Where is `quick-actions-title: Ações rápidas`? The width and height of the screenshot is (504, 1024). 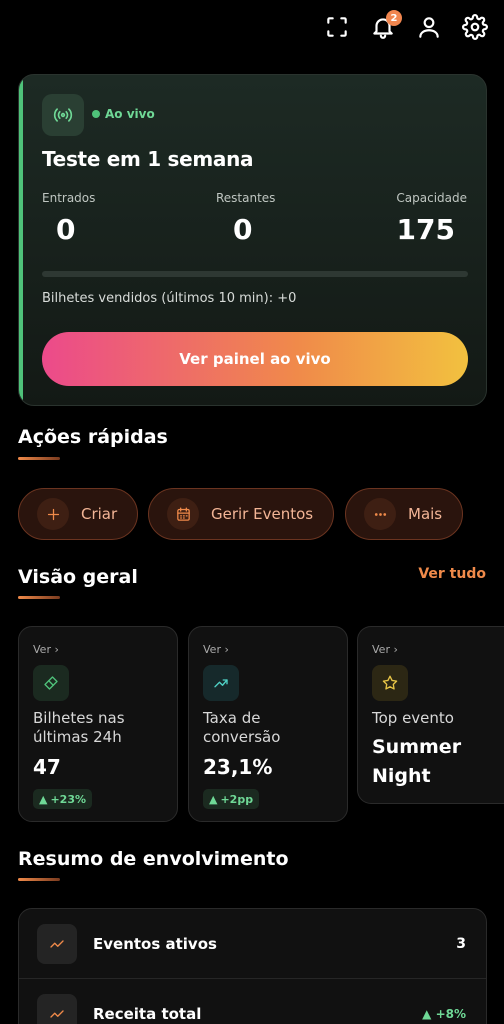
quick-actions-title: Ações rápidas is located at coordinates (93, 437).